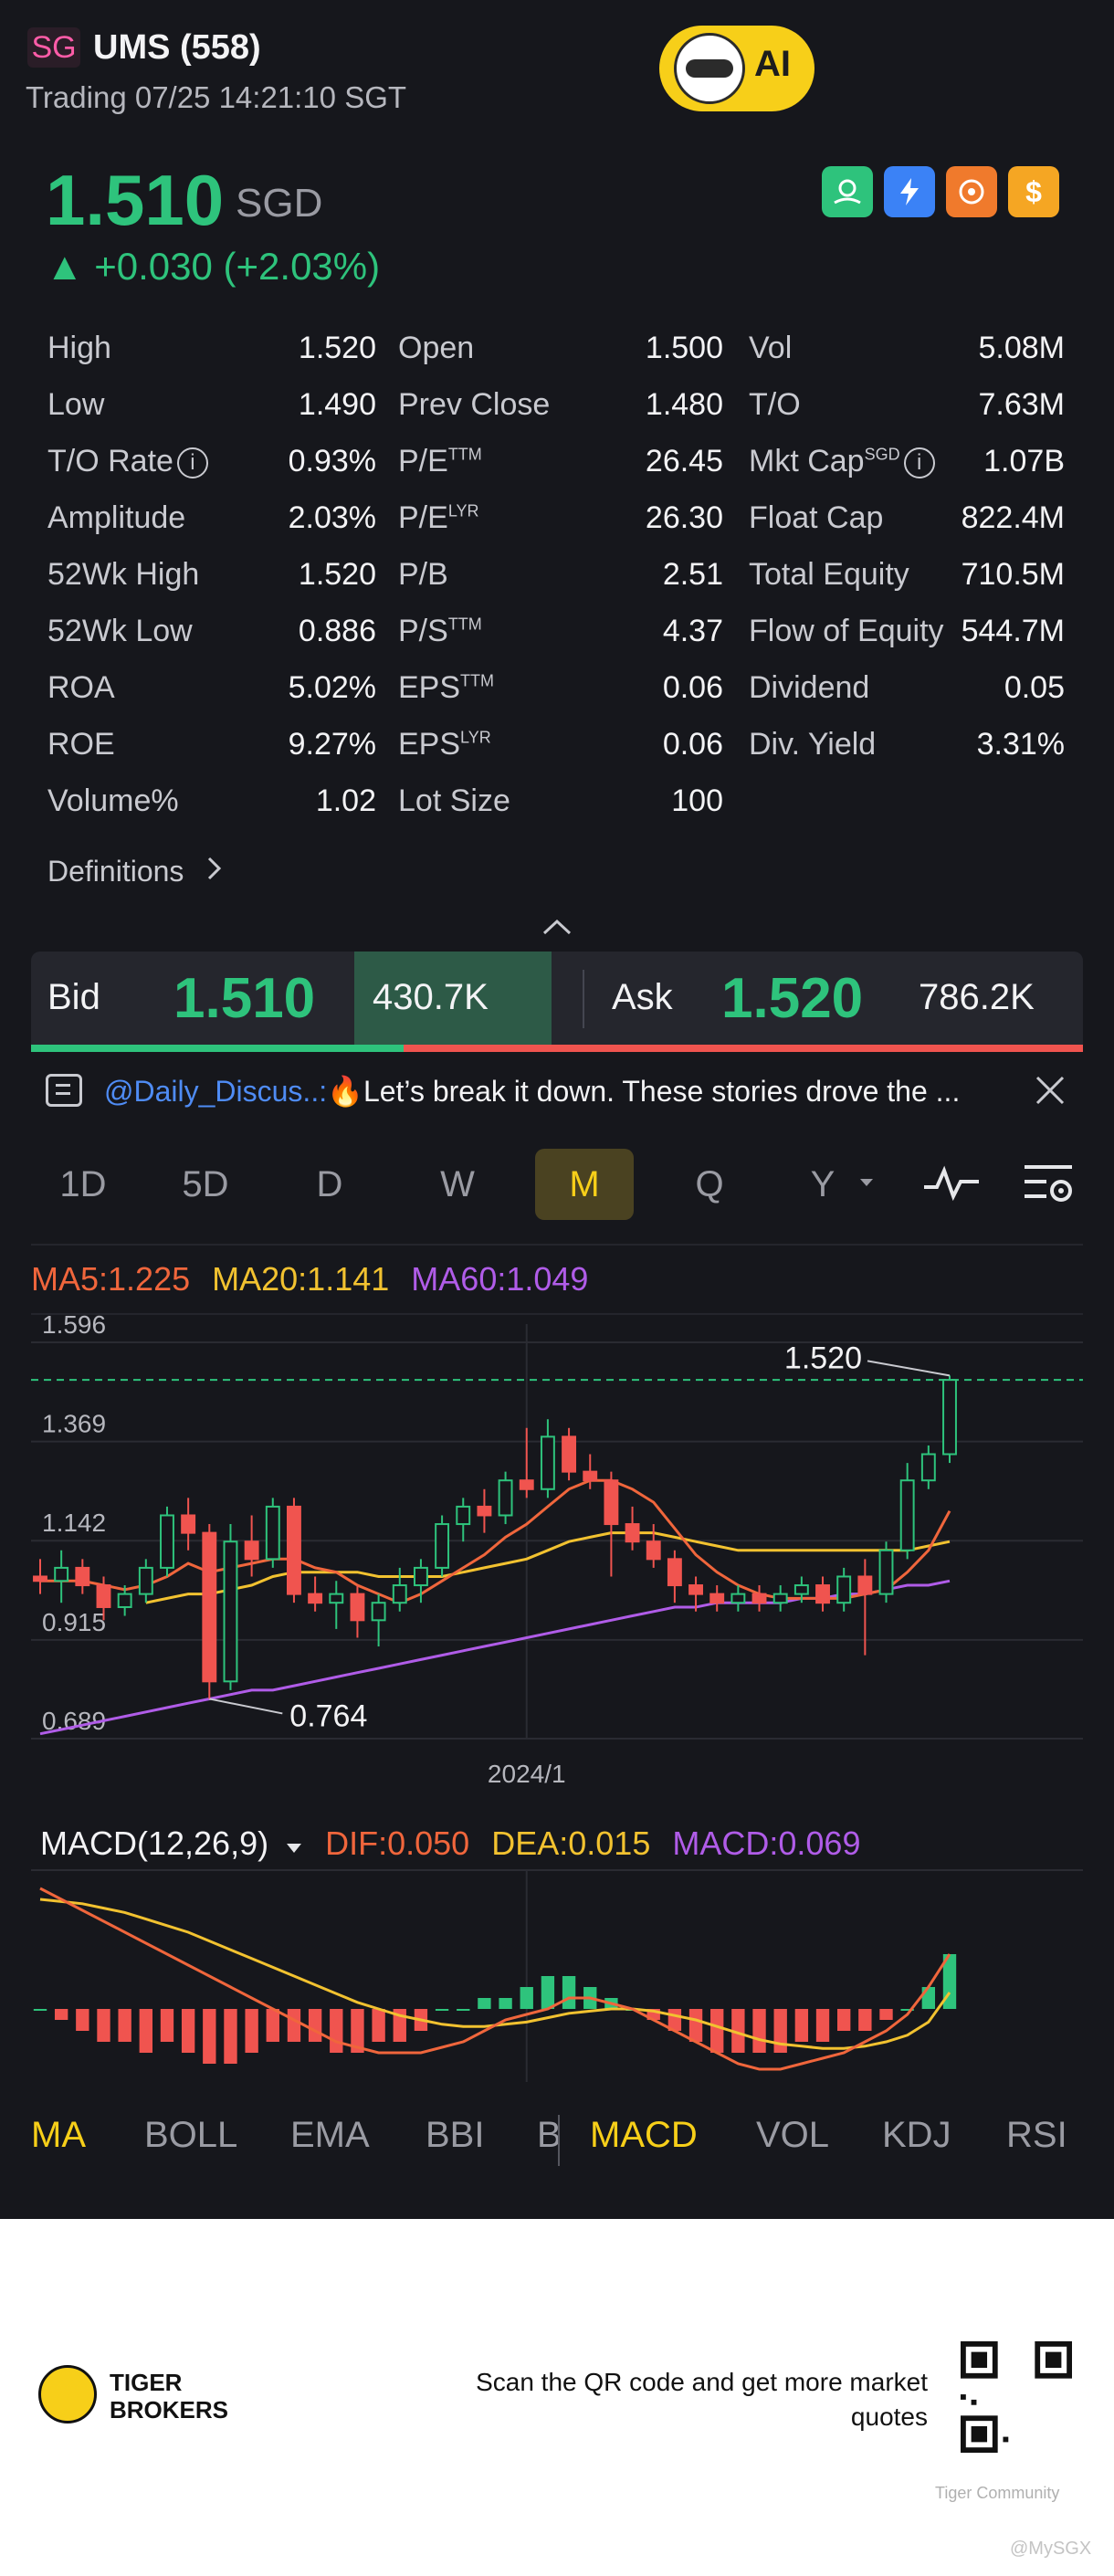  I want to click on ma60-value: MA60:1.049, so click(500, 1279).